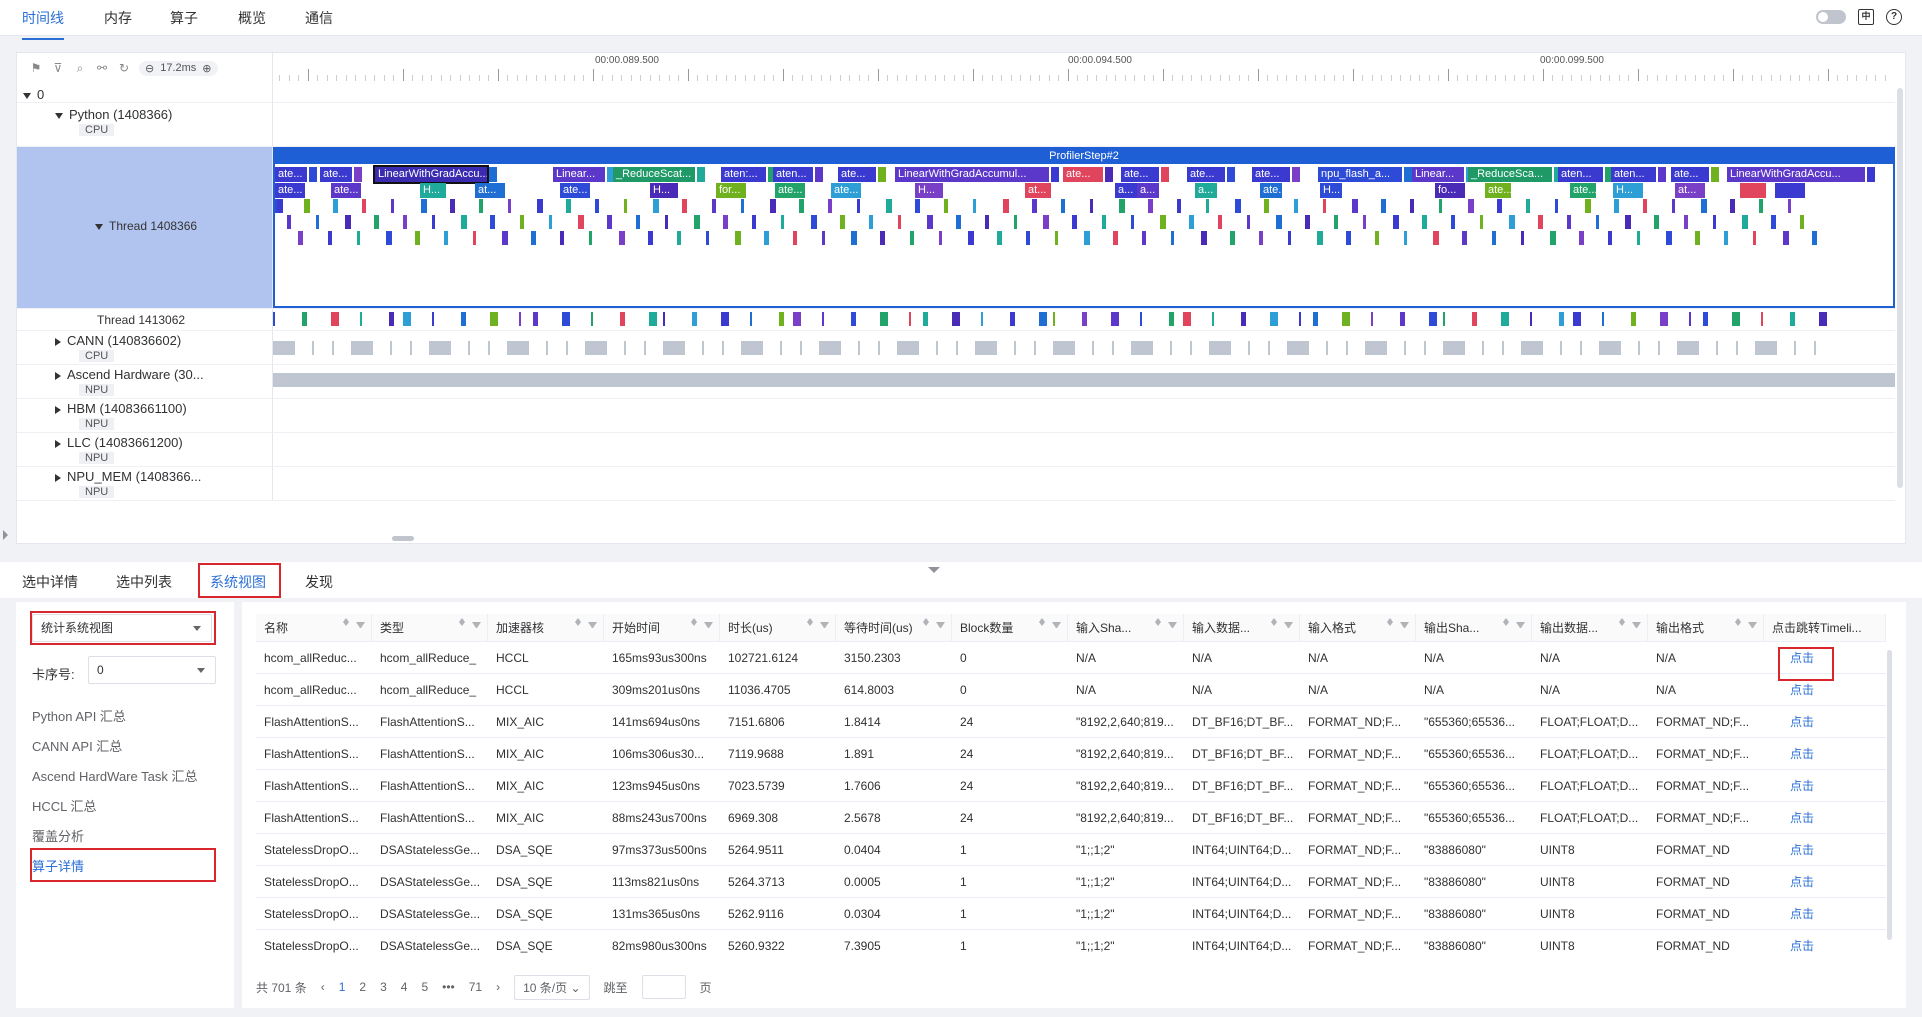 The height and width of the screenshot is (1017, 1922). What do you see at coordinates (1866, 17) in the screenshot?
I see `language-icon: 中` at bounding box center [1866, 17].